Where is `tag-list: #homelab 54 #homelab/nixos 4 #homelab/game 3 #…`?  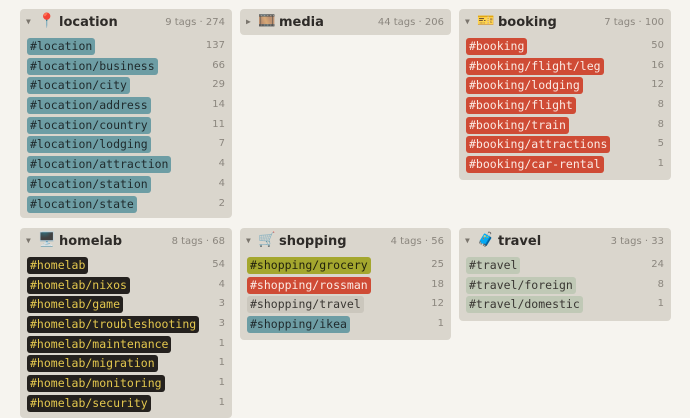
tag-list: #homelab 54 #homelab/nixos 4 #homelab/game 3 #… is located at coordinates (126, 335).